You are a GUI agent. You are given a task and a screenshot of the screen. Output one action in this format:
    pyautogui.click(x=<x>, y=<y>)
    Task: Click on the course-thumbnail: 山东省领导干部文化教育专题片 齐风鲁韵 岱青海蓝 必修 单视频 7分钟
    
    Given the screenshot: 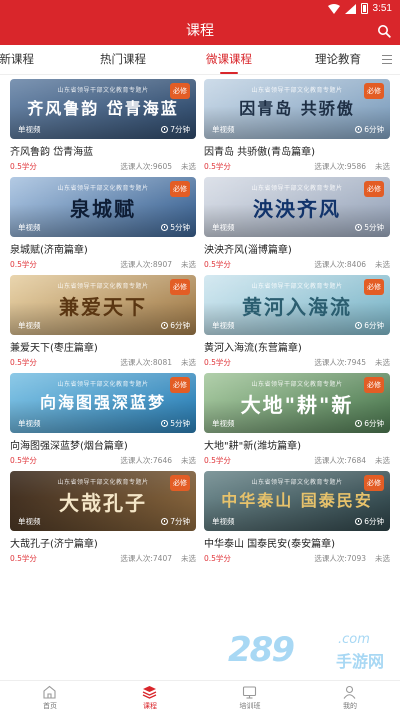 What is the action you would take?
    pyautogui.click(x=103, y=109)
    